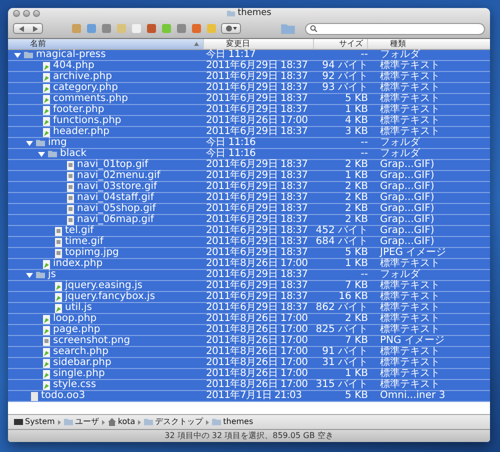 The width and height of the screenshot is (500, 452). I want to click on file-row: navi_01top.gif 2011年6月29日 18:37 2 KB Grap...GIF), so click(249, 165).